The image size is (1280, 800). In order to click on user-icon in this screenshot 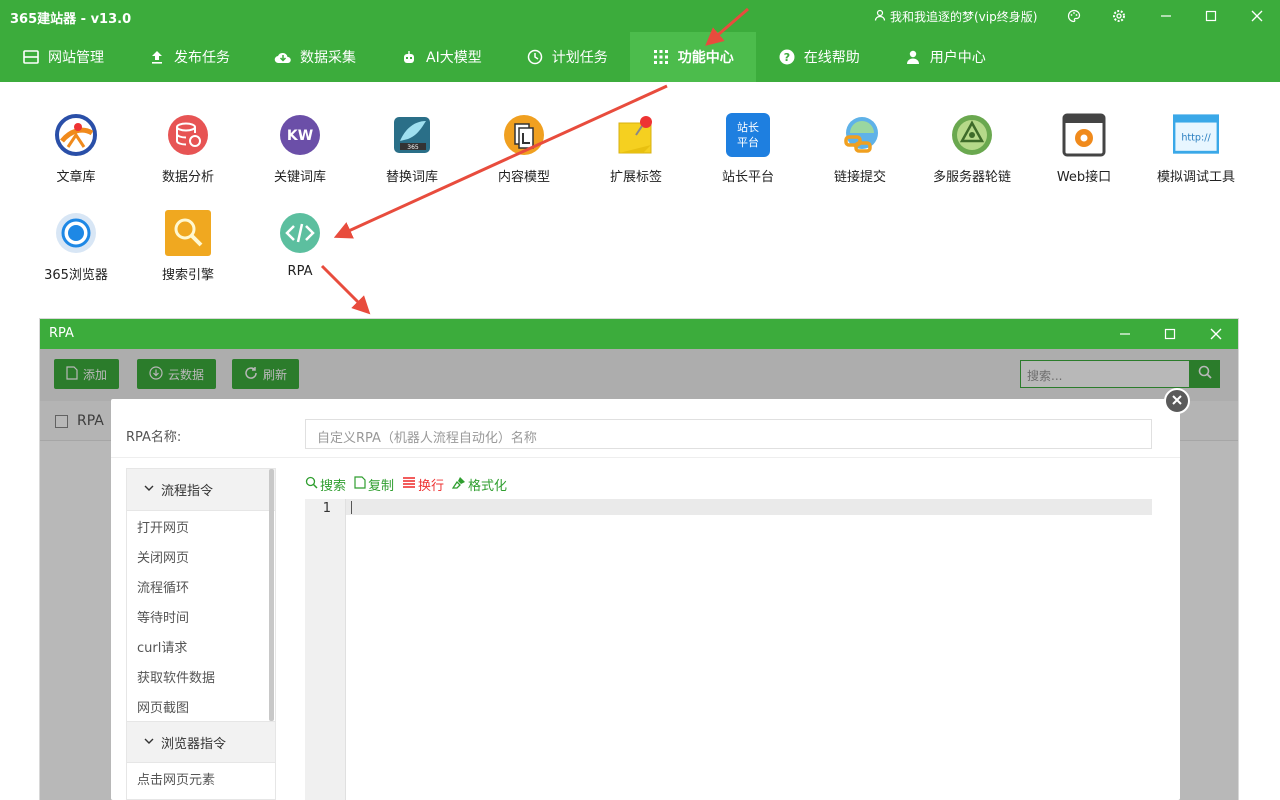, I will do `click(880, 16)`.